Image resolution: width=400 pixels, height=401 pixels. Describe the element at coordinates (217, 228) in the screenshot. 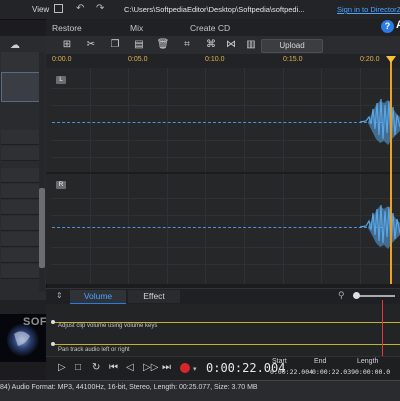

I see `waveform-right-center` at that location.